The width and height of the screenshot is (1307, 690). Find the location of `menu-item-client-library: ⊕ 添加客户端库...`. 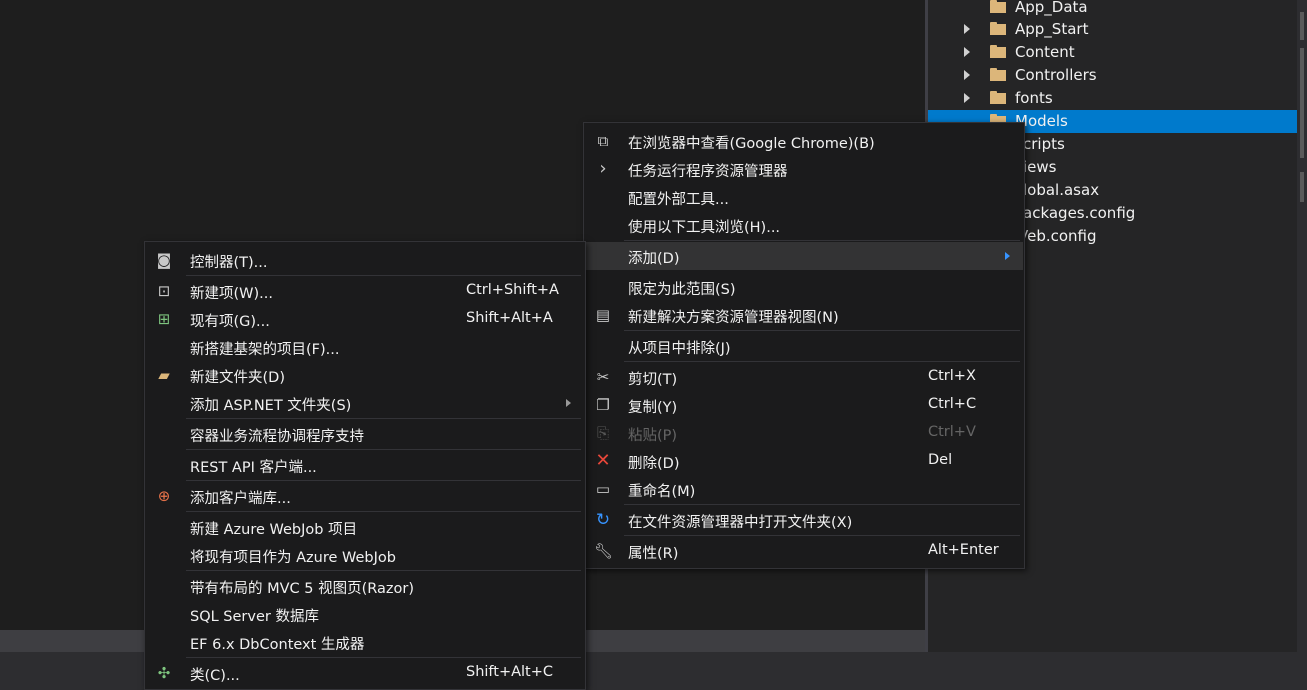

menu-item-client-library: ⊕ 添加客户端库... is located at coordinates (365, 496).